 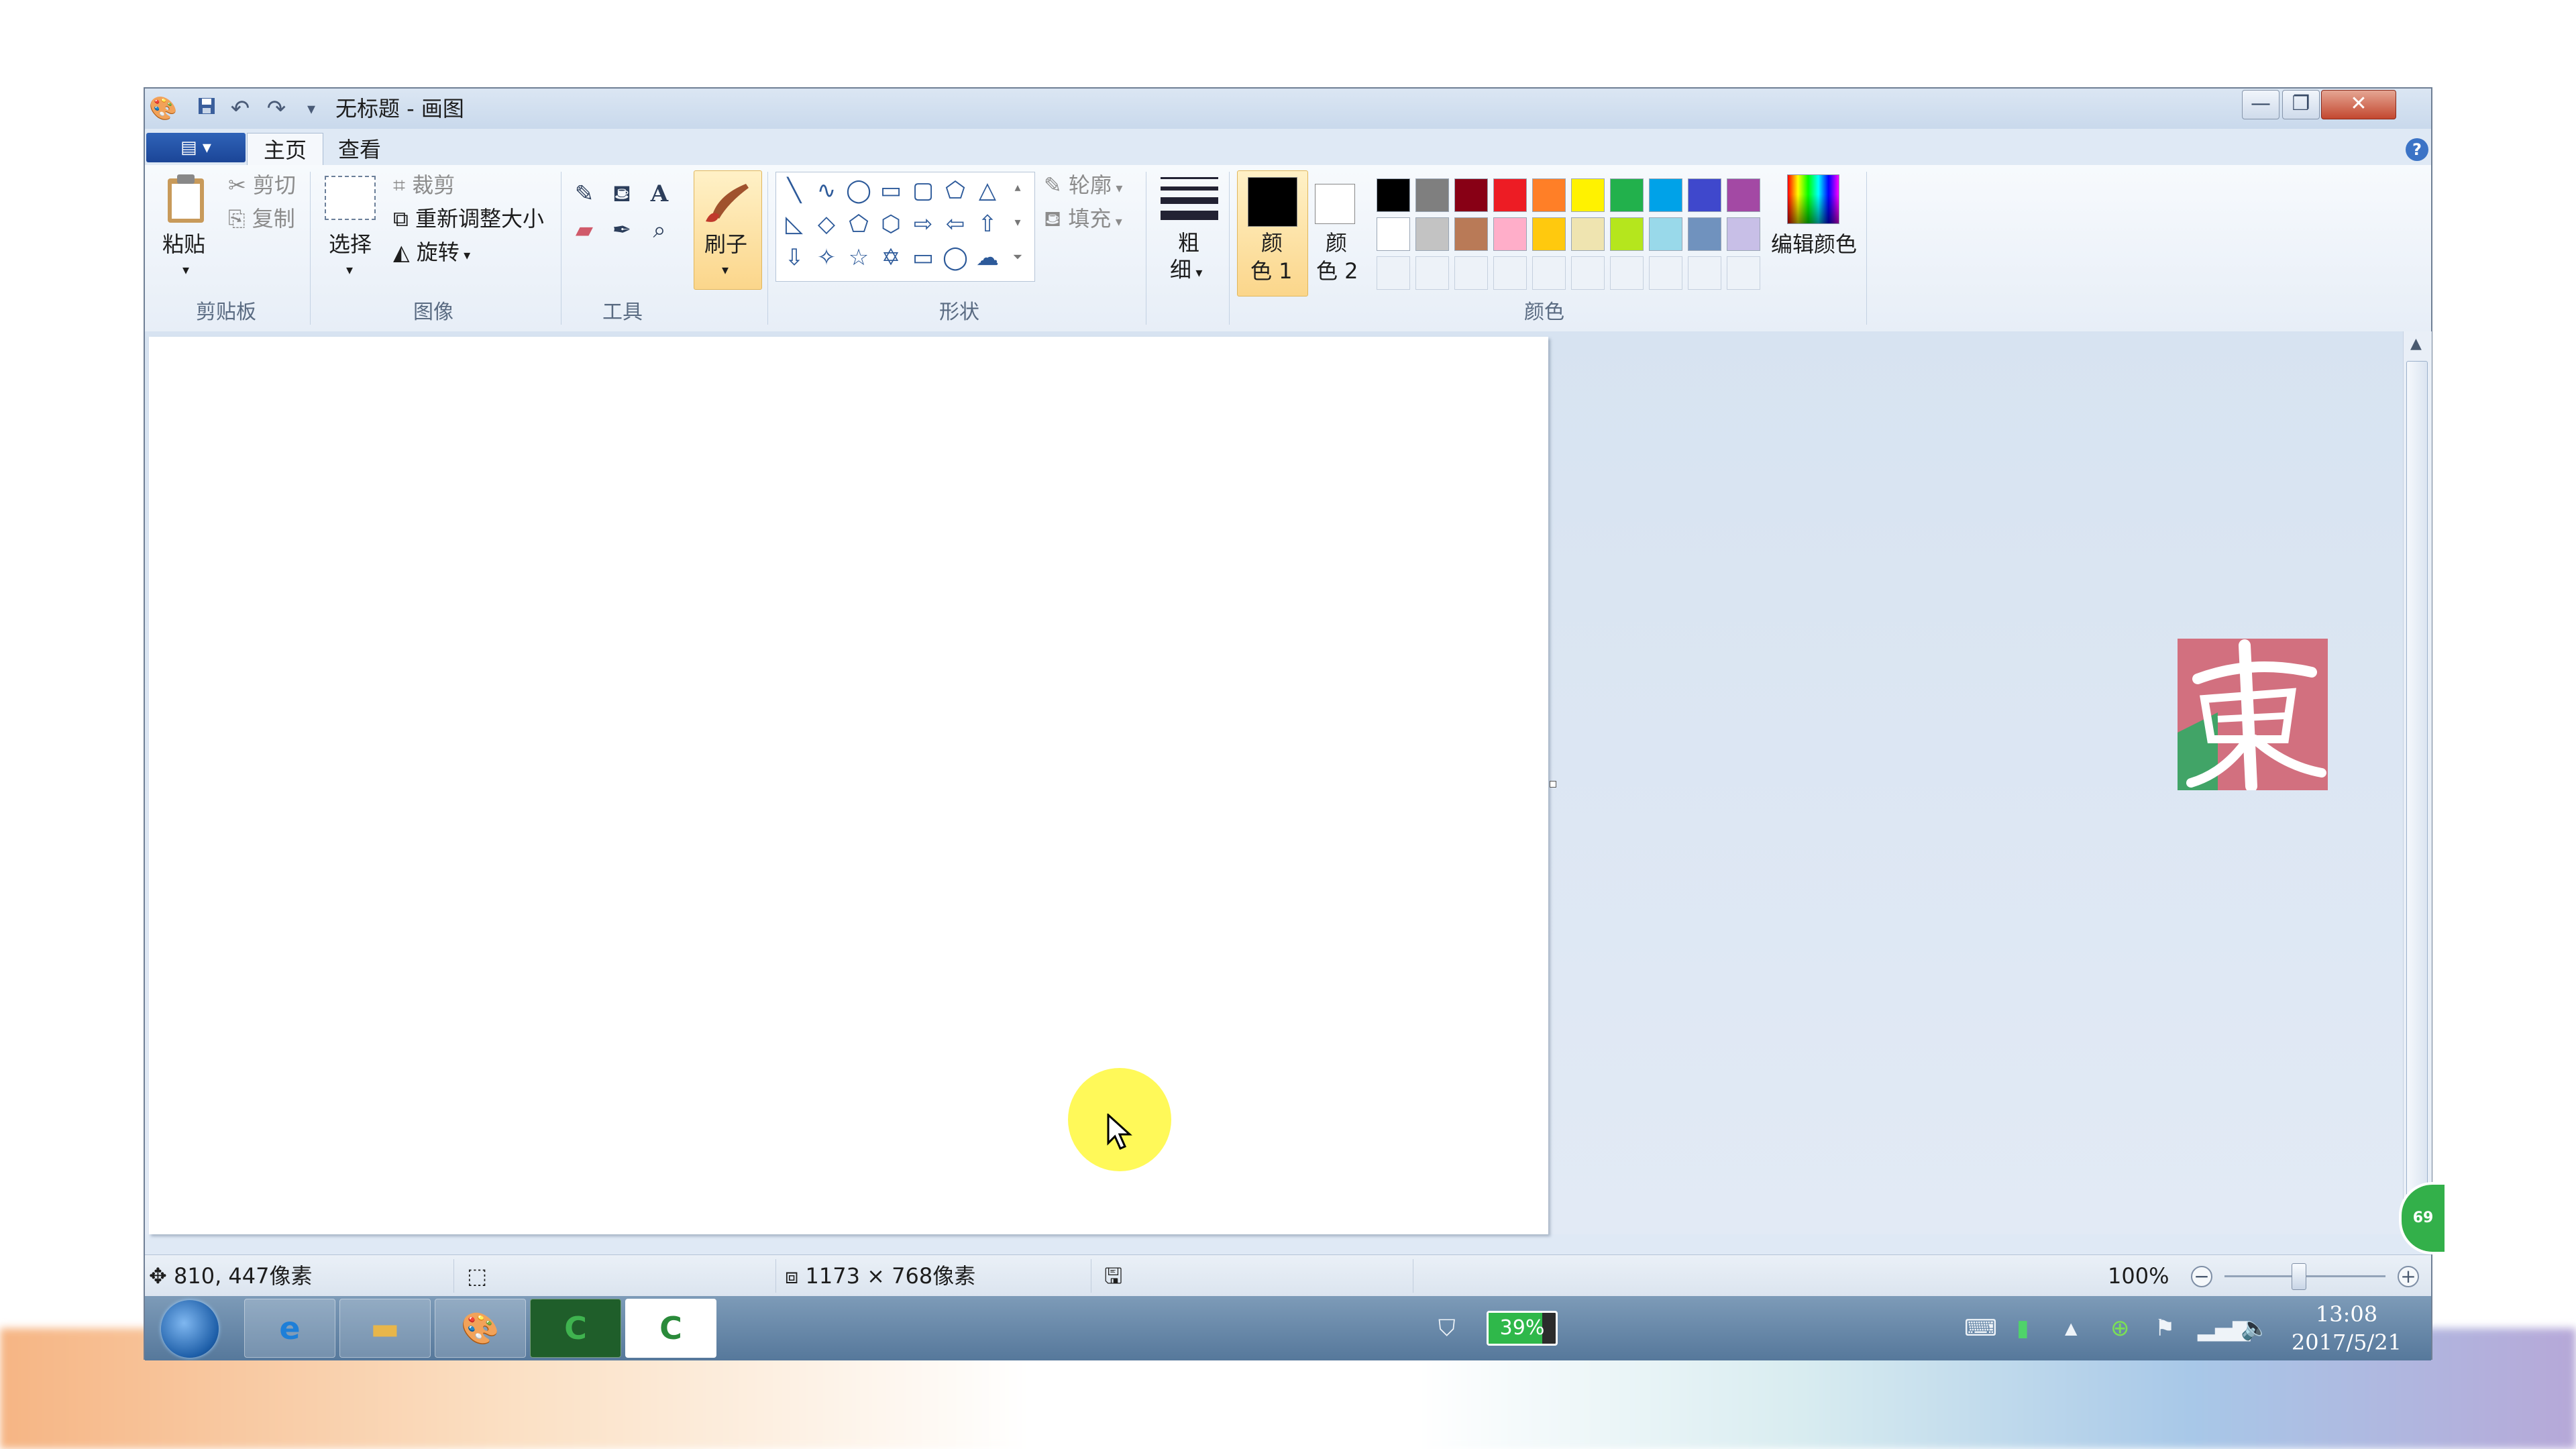 What do you see at coordinates (196, 147) in the screenshot?
I see `paint-menu-button: ▤ ▾` at bounding box center [196, 147].